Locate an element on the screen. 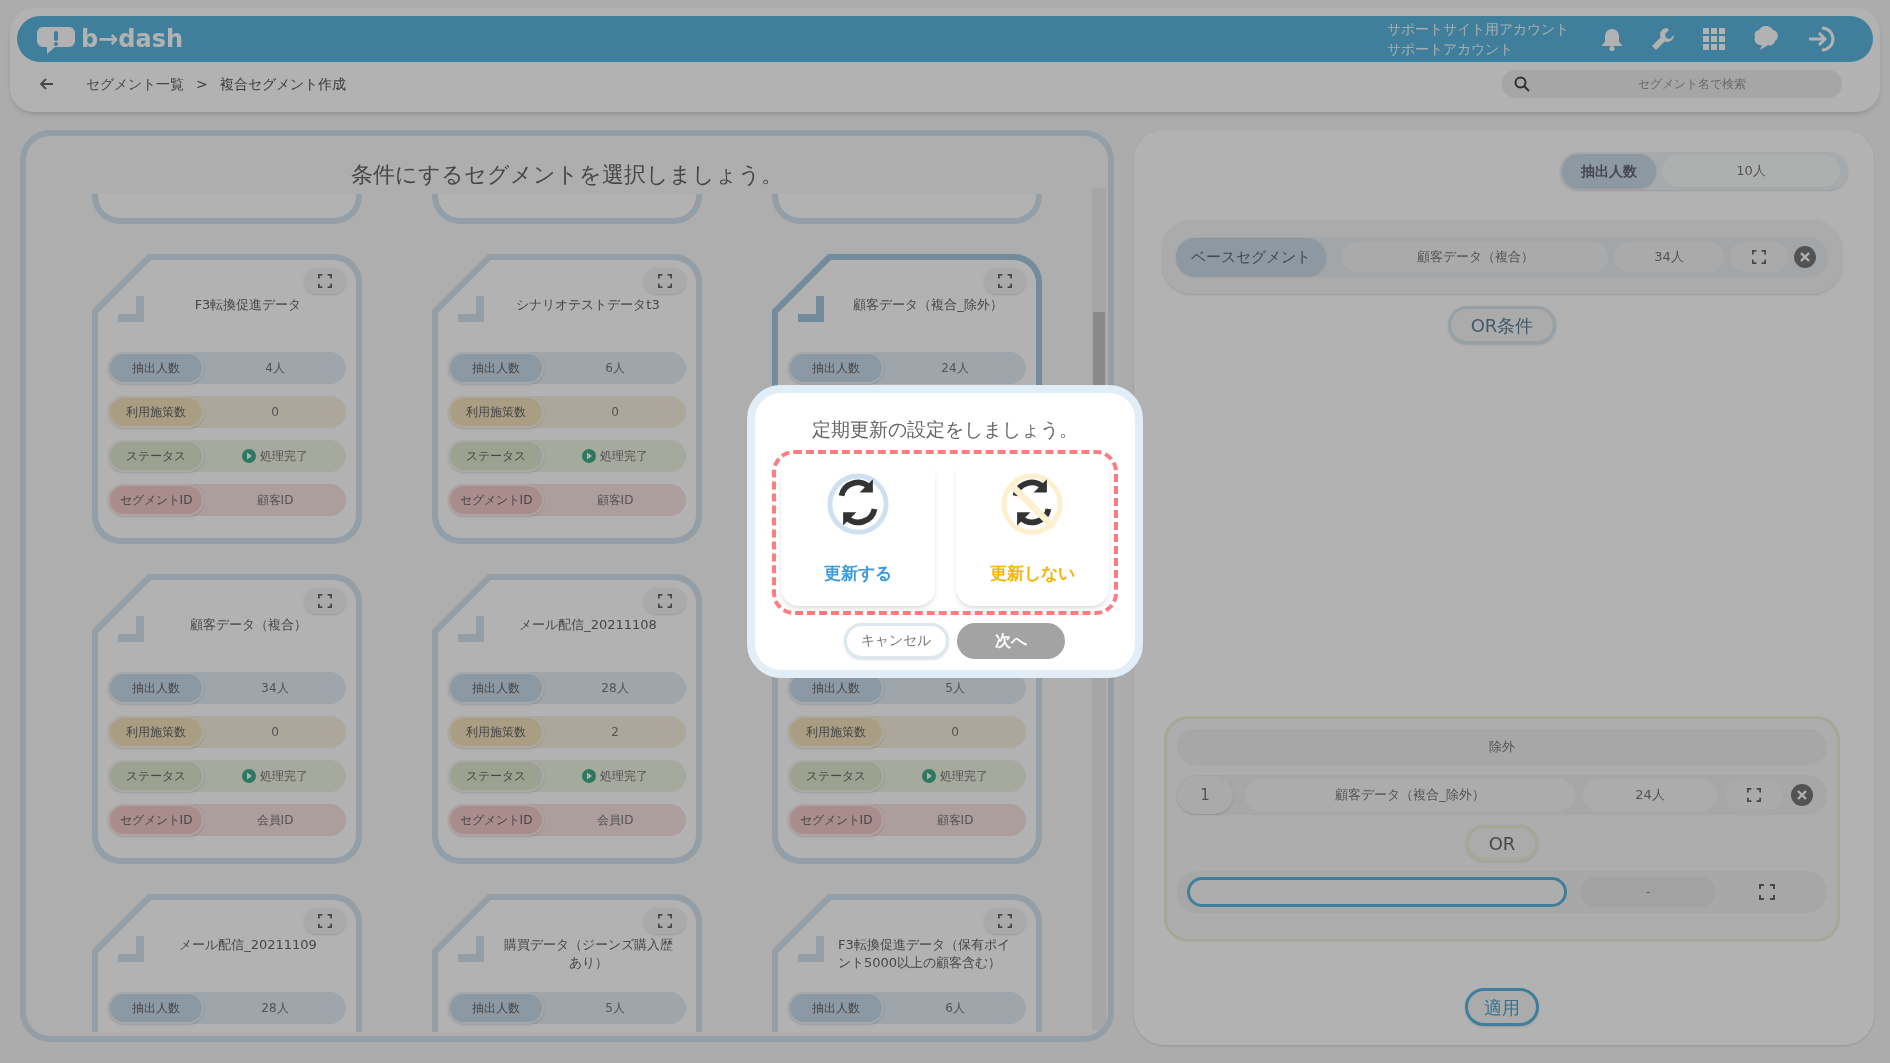  or-condition-button: OR条件 is located at coordinates (1502, 325).